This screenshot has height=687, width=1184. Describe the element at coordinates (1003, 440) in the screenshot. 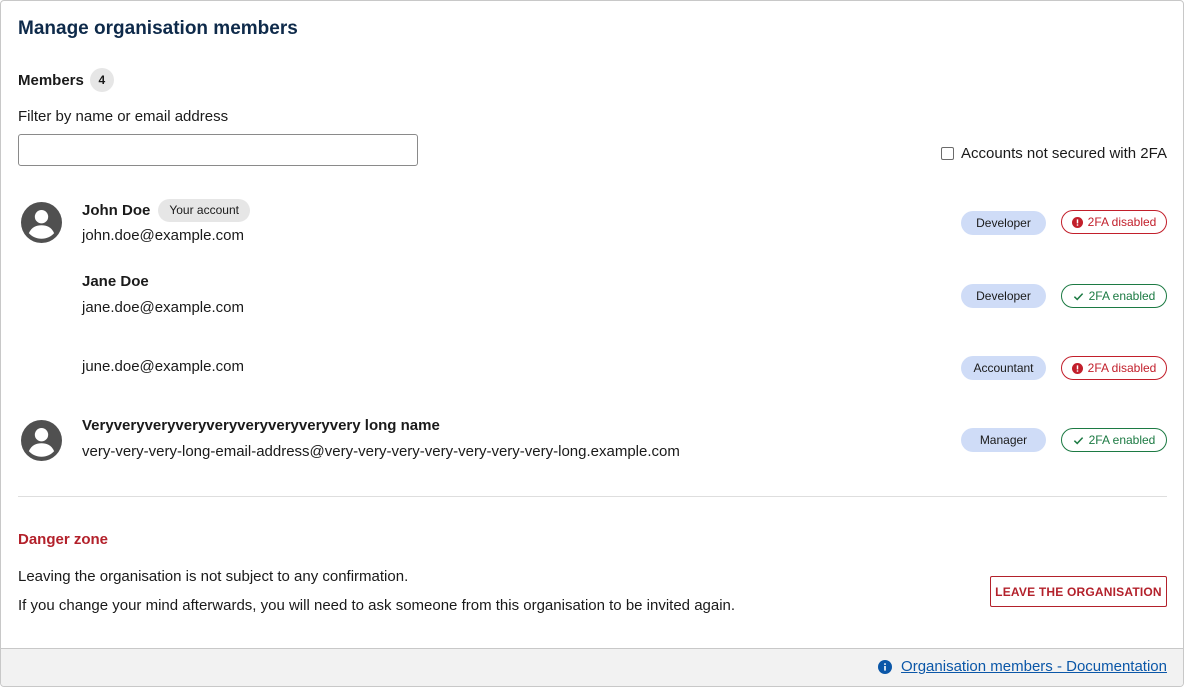

I see `role-badge: Manager` at that location.